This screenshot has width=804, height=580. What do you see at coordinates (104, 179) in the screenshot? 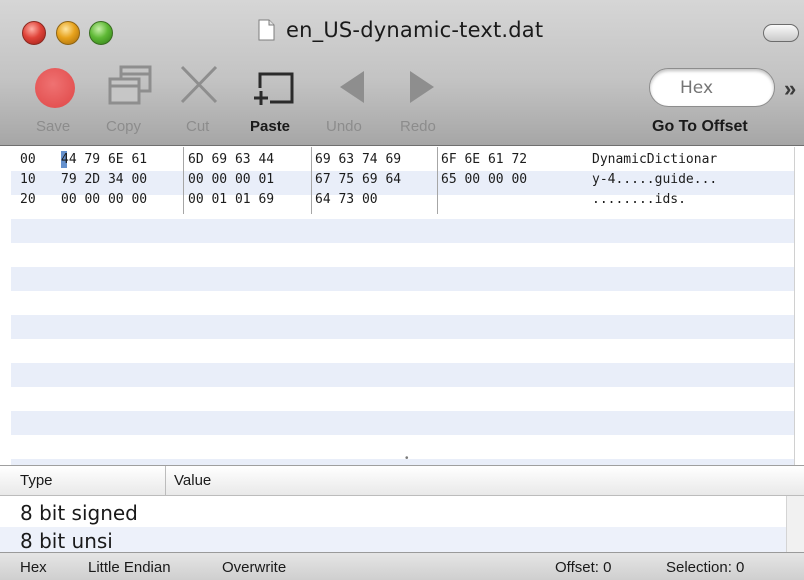
I see `hex-bytes-group: 79 2D 34 00` at bounding box center [104, 179].